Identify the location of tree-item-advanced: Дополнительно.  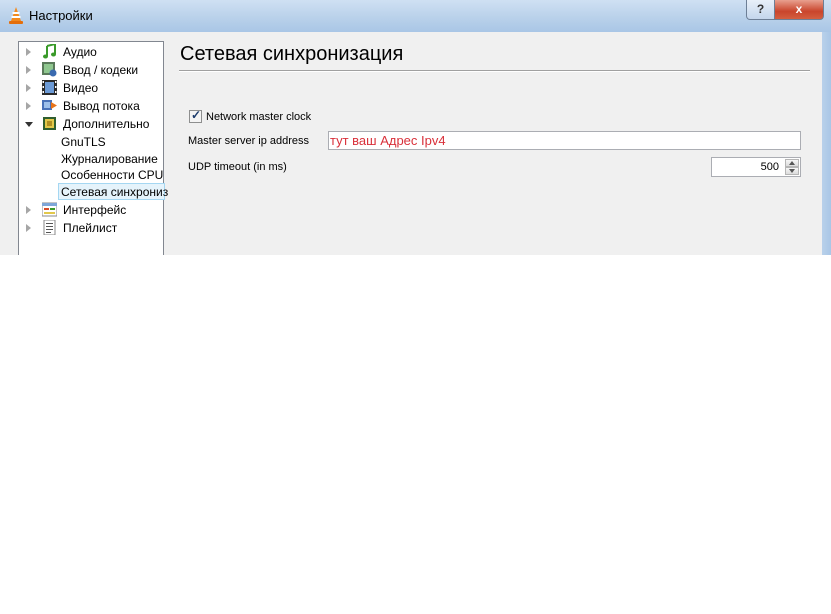
(91, 124).